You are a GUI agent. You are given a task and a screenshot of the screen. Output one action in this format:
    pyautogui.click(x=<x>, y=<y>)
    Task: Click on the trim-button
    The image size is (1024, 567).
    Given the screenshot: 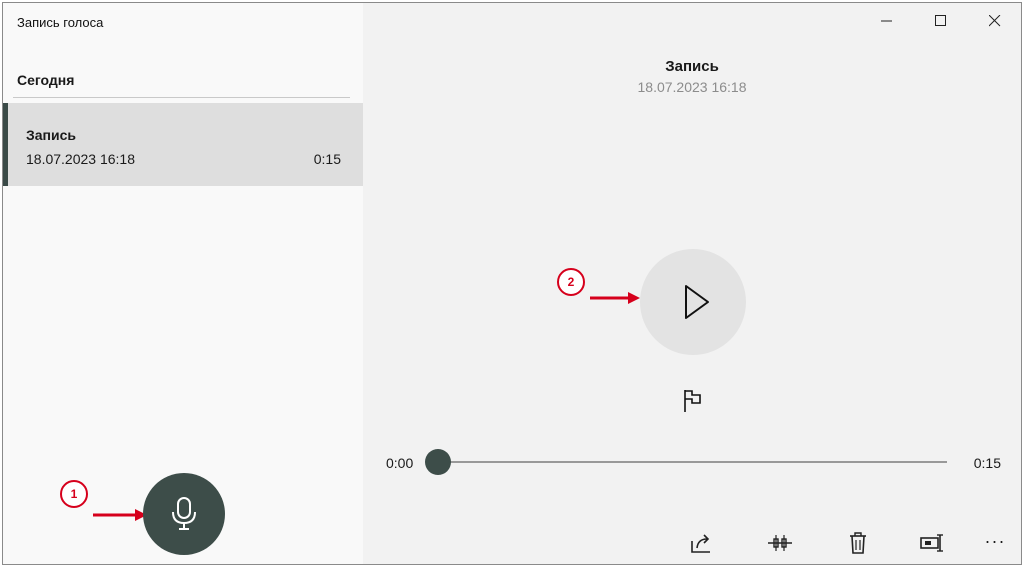 What is the action you would take?
    pyautogui.click(x=781, y=543)
    